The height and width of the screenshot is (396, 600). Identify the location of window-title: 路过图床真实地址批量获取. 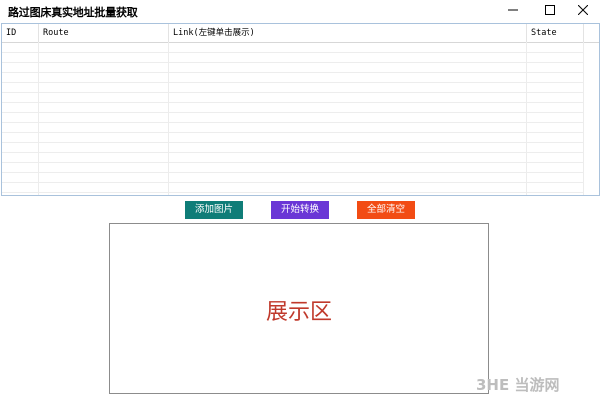
(73, 12).